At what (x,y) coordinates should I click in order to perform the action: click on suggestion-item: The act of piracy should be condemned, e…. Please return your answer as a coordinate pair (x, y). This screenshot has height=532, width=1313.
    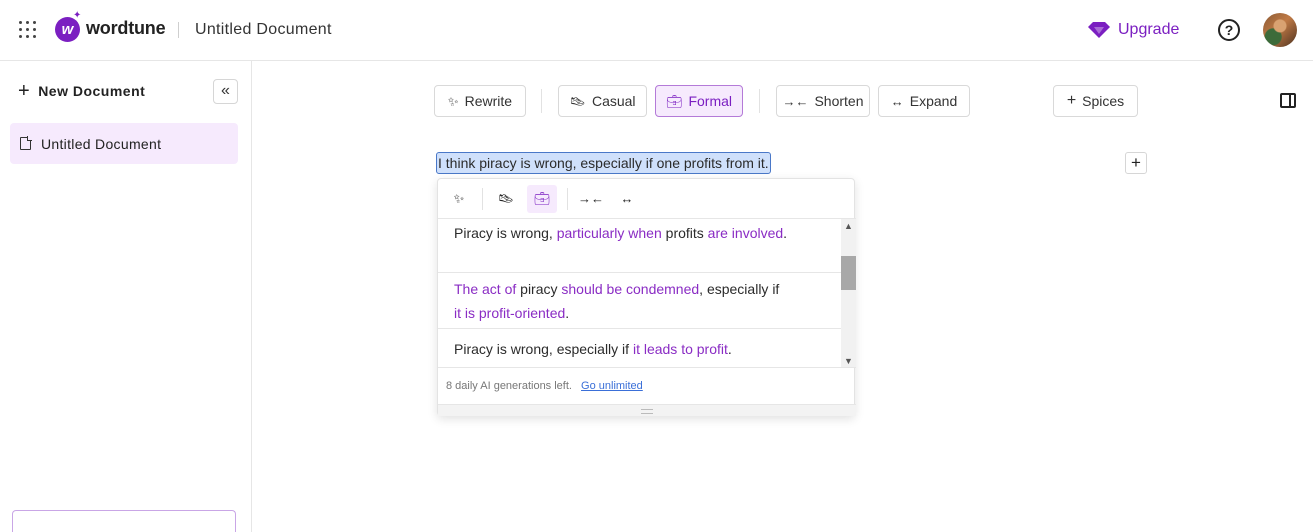
    Looking at the image, I should click on (639, 303).